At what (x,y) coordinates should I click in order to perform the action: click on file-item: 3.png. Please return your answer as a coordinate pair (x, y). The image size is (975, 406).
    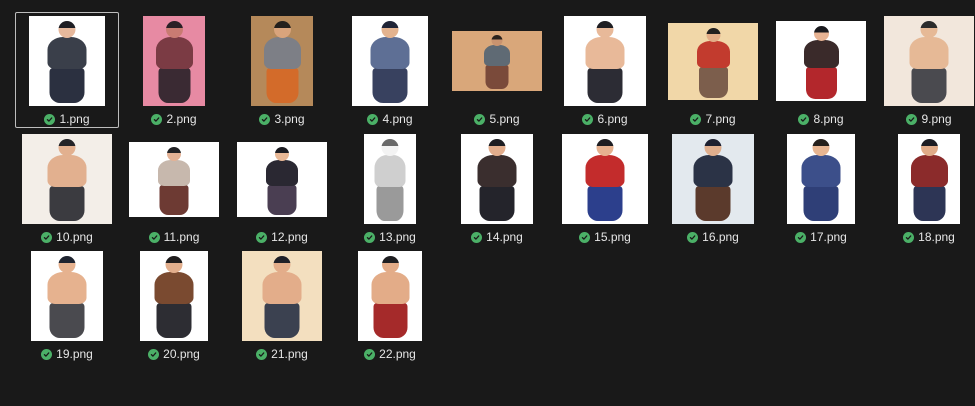
    Looking at the image, I should click on (282, 70).